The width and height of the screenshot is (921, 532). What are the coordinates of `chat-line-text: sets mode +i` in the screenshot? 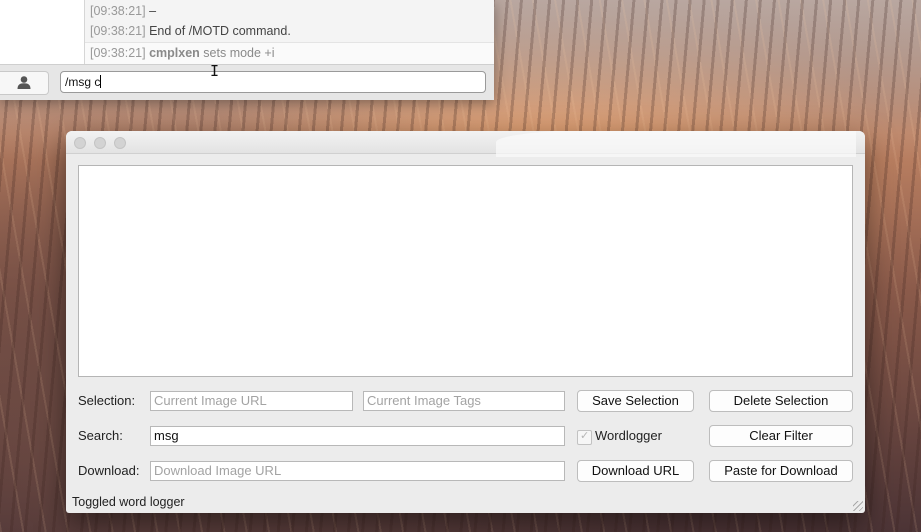 It's located at (239, 53).